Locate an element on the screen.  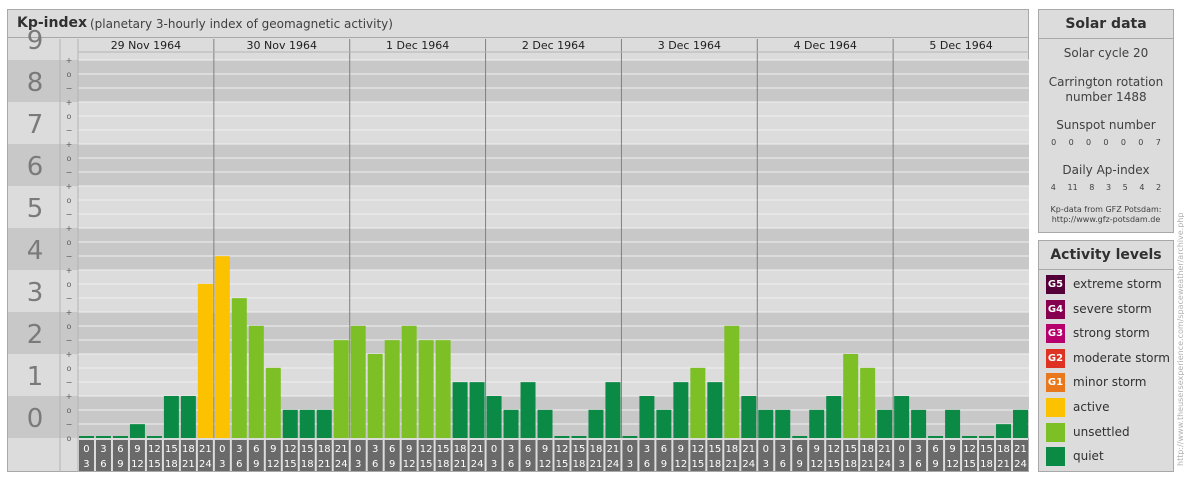
y-tick-label: 4 is located at coordinates (35, 251).